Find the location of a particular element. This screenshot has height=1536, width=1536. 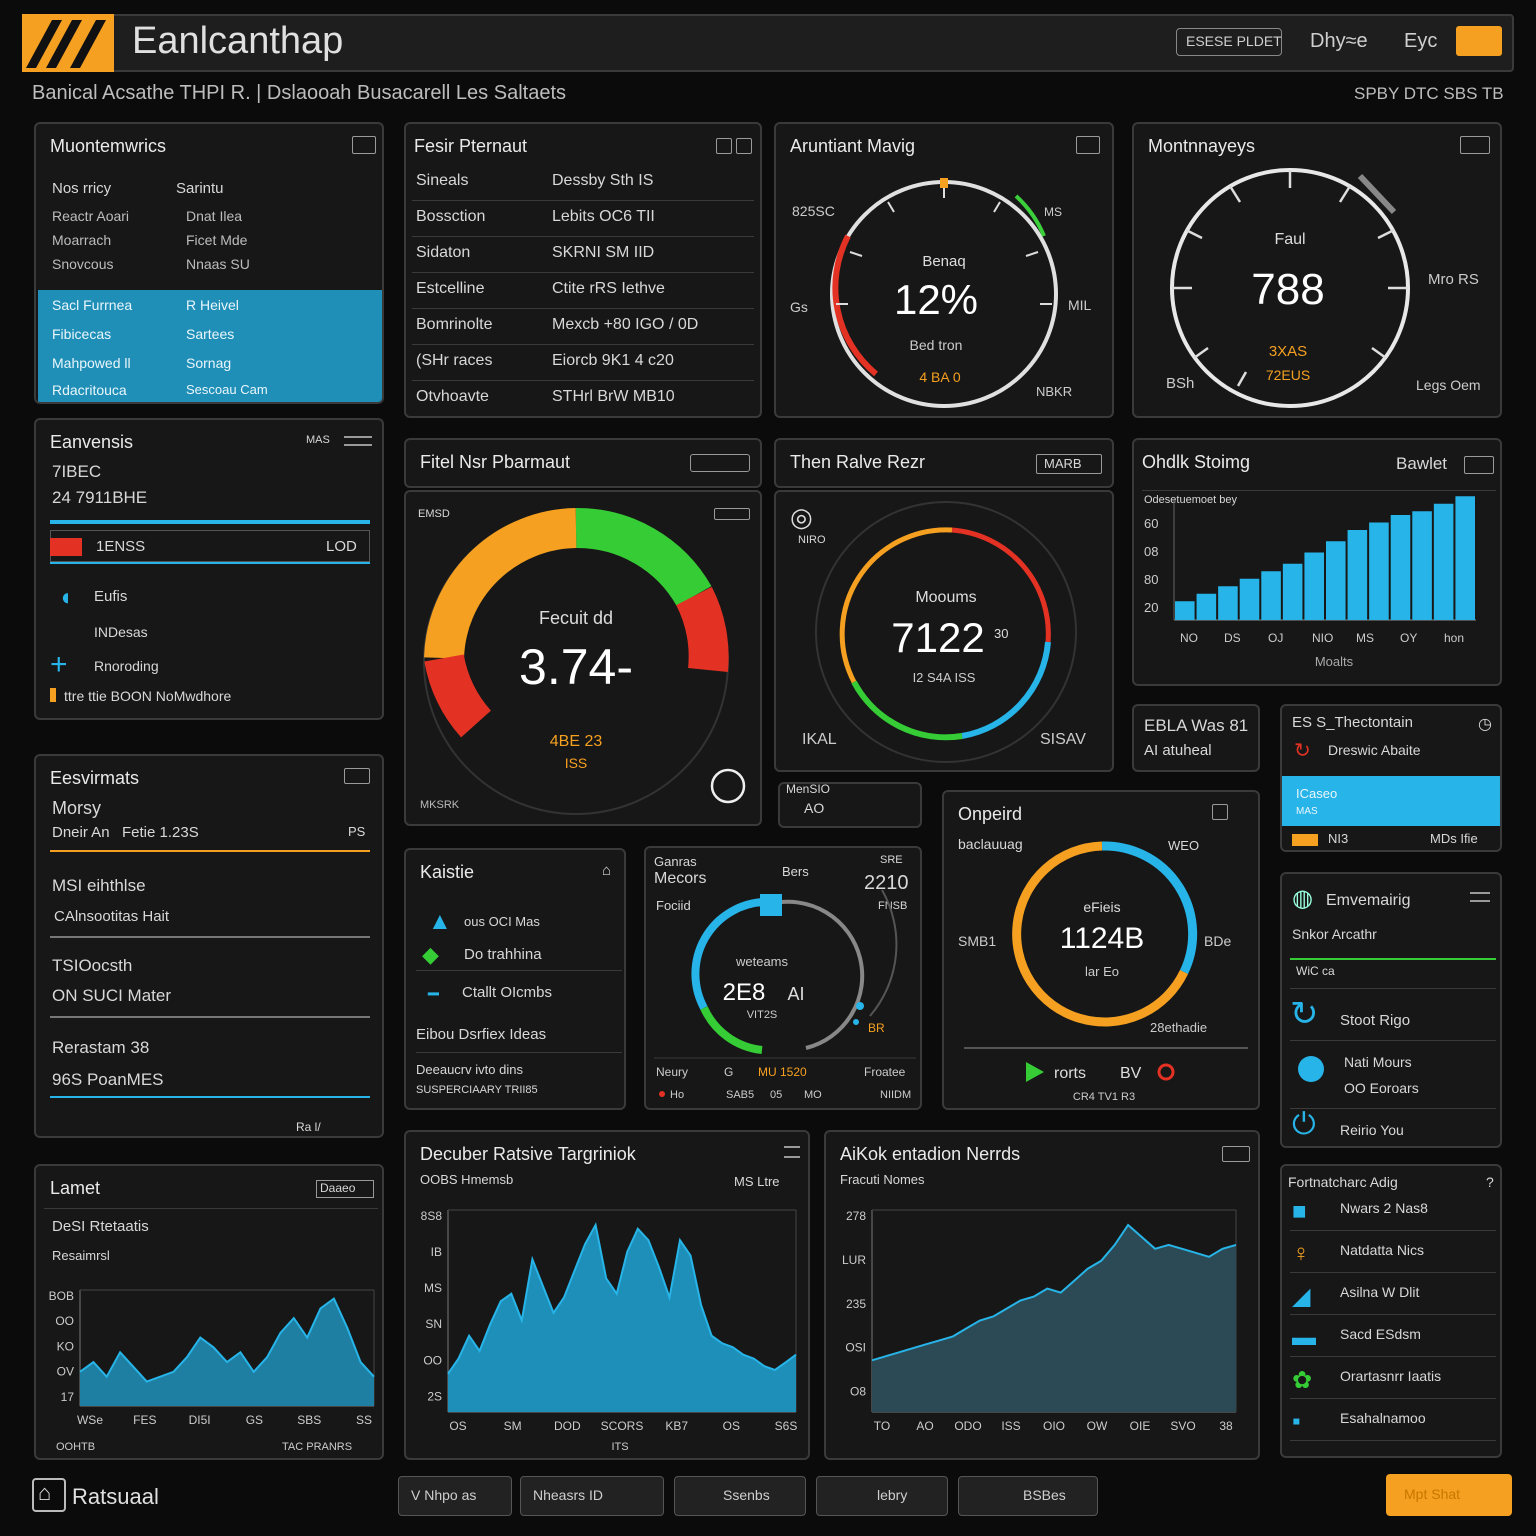

bar is located at coordinates (1336, 580).